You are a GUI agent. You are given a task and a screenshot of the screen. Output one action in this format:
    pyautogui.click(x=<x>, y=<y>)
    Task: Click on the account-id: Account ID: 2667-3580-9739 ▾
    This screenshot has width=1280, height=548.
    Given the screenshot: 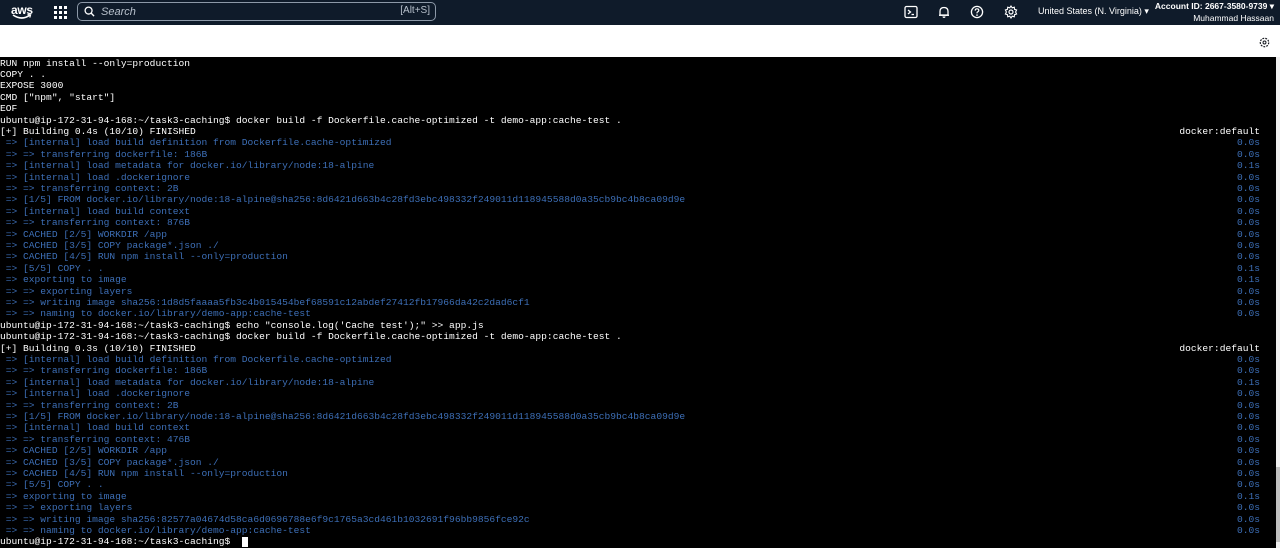 What is the action you would take?
    pyautogui.click(x=1214, y=6)
    